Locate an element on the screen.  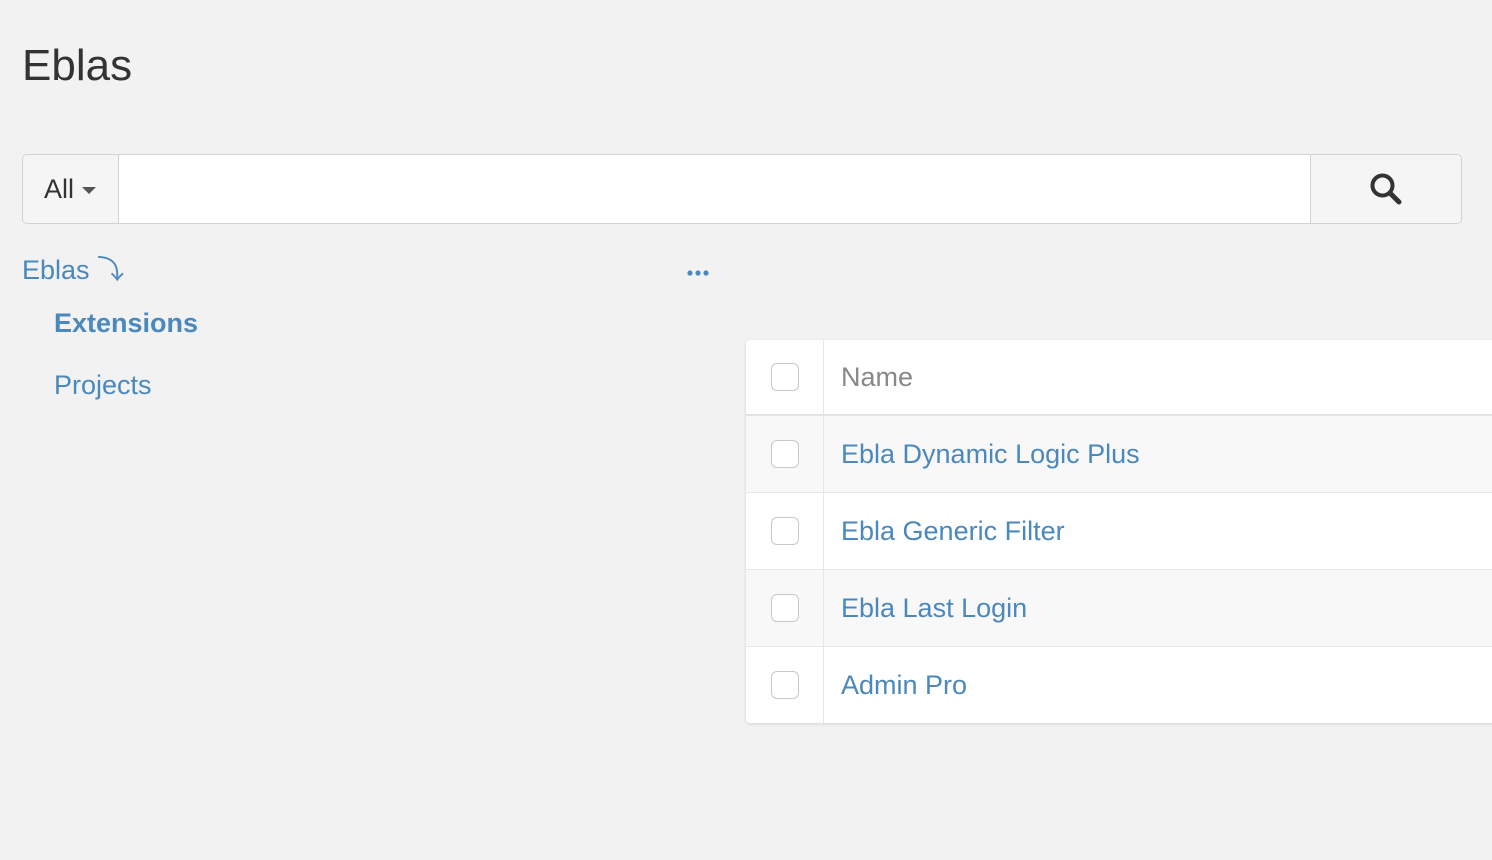
sidebar-item-projects: Projects is located at coordinates (126, 385).